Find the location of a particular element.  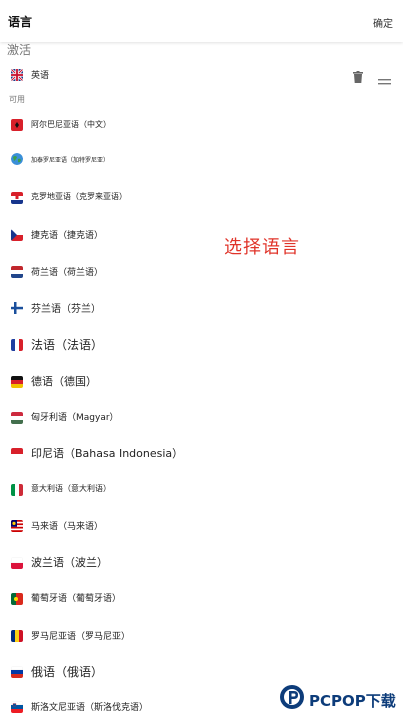

uk-flag-icon is located at coordinates (17, 75).